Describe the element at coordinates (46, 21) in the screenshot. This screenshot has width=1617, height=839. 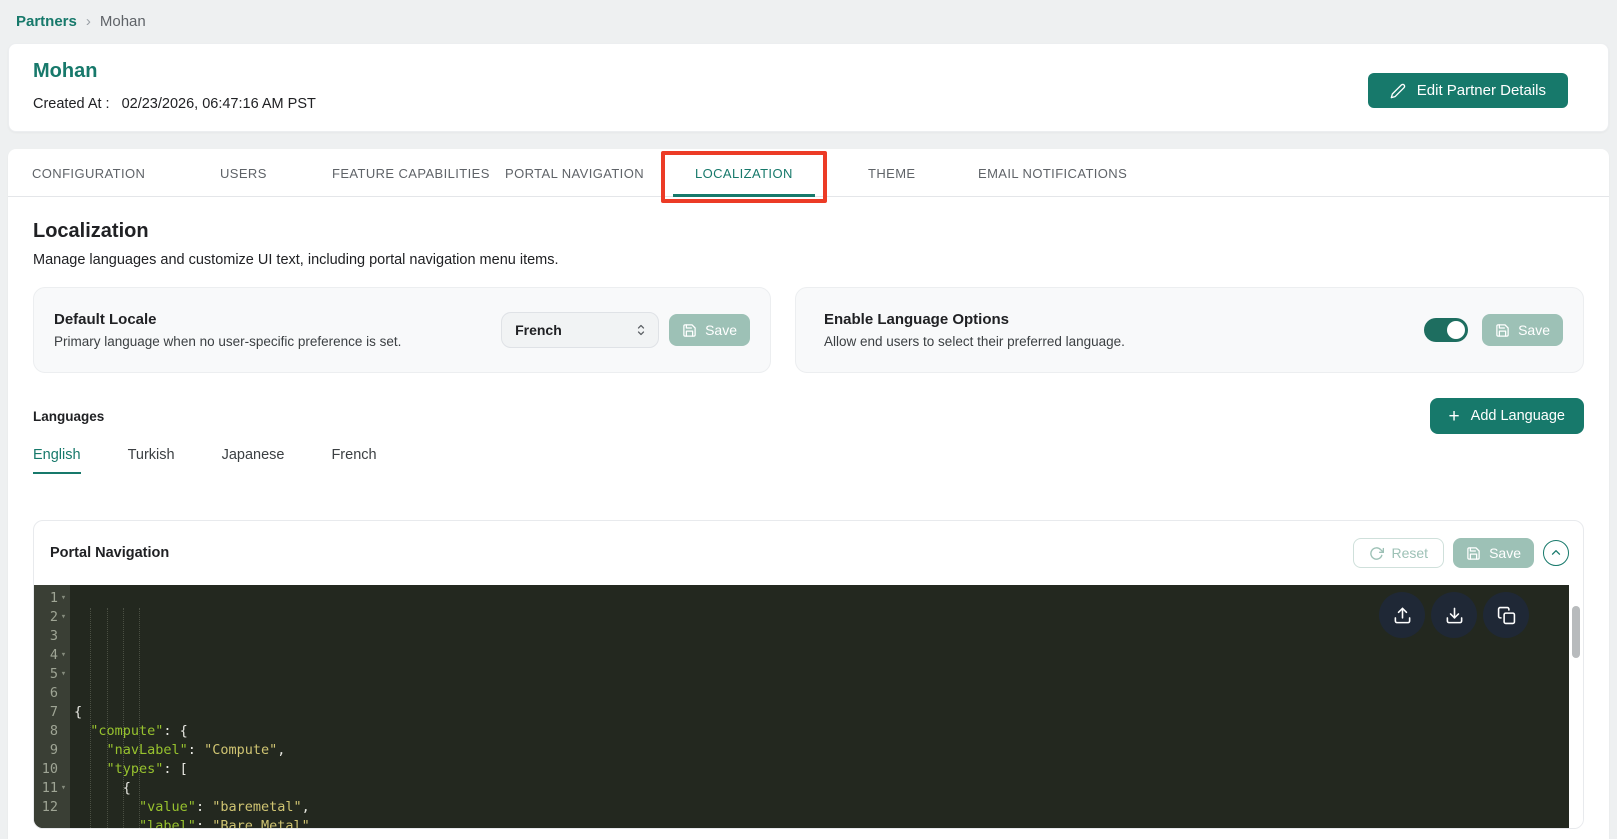
I see `breadcrumb-partners-link: Partners` at that location.